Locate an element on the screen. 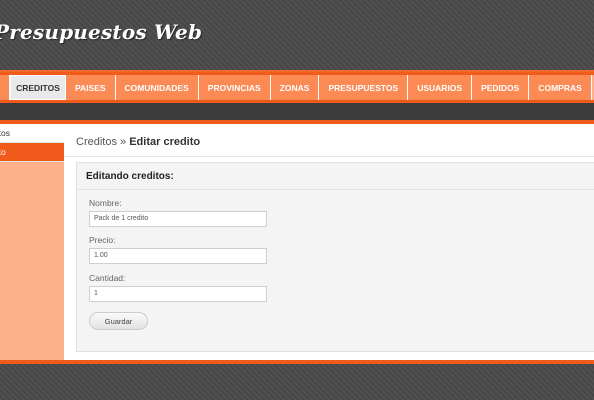 This screenshot has height=400, width=594. guardar-button: Guardar is located at coordinates (118, 321).